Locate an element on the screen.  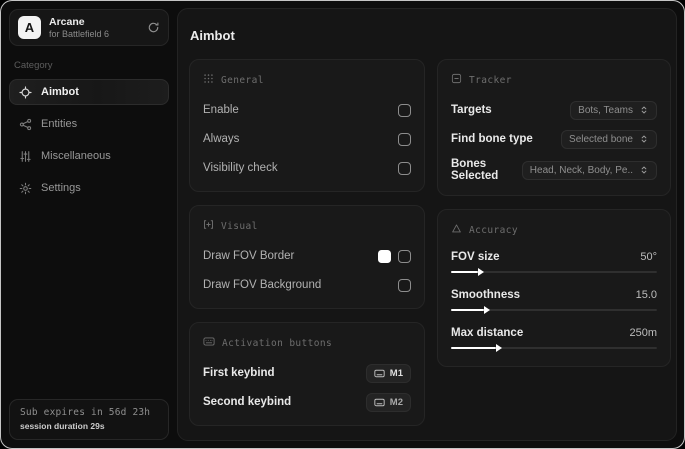
page-title: Aimbot is located at coordinates (212, 35).